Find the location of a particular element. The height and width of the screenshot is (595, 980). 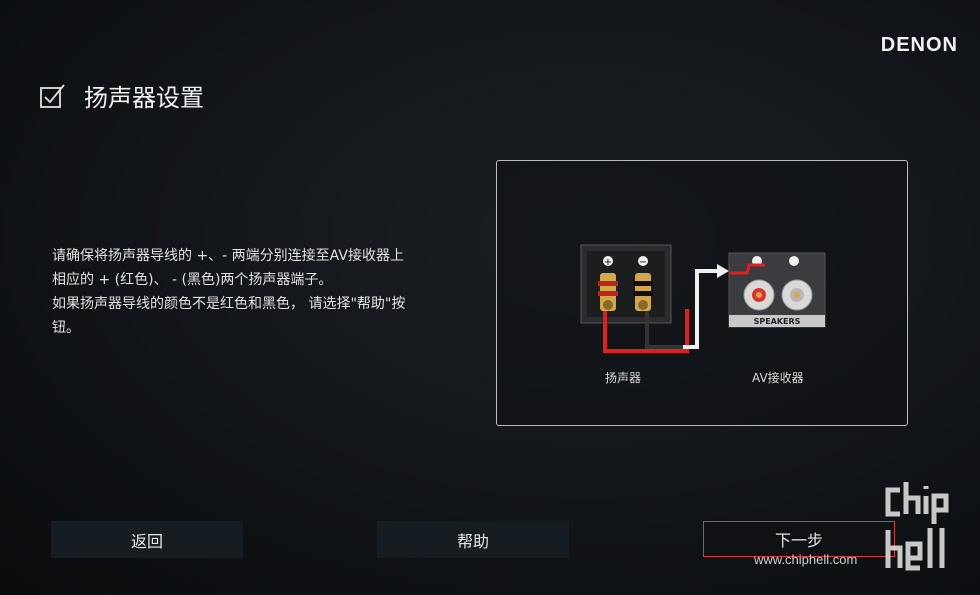

instruction-line: 请确保将扬声器导线的 +、- 两端分别连接至AV接收器上 is located at coordinates (228, 256).